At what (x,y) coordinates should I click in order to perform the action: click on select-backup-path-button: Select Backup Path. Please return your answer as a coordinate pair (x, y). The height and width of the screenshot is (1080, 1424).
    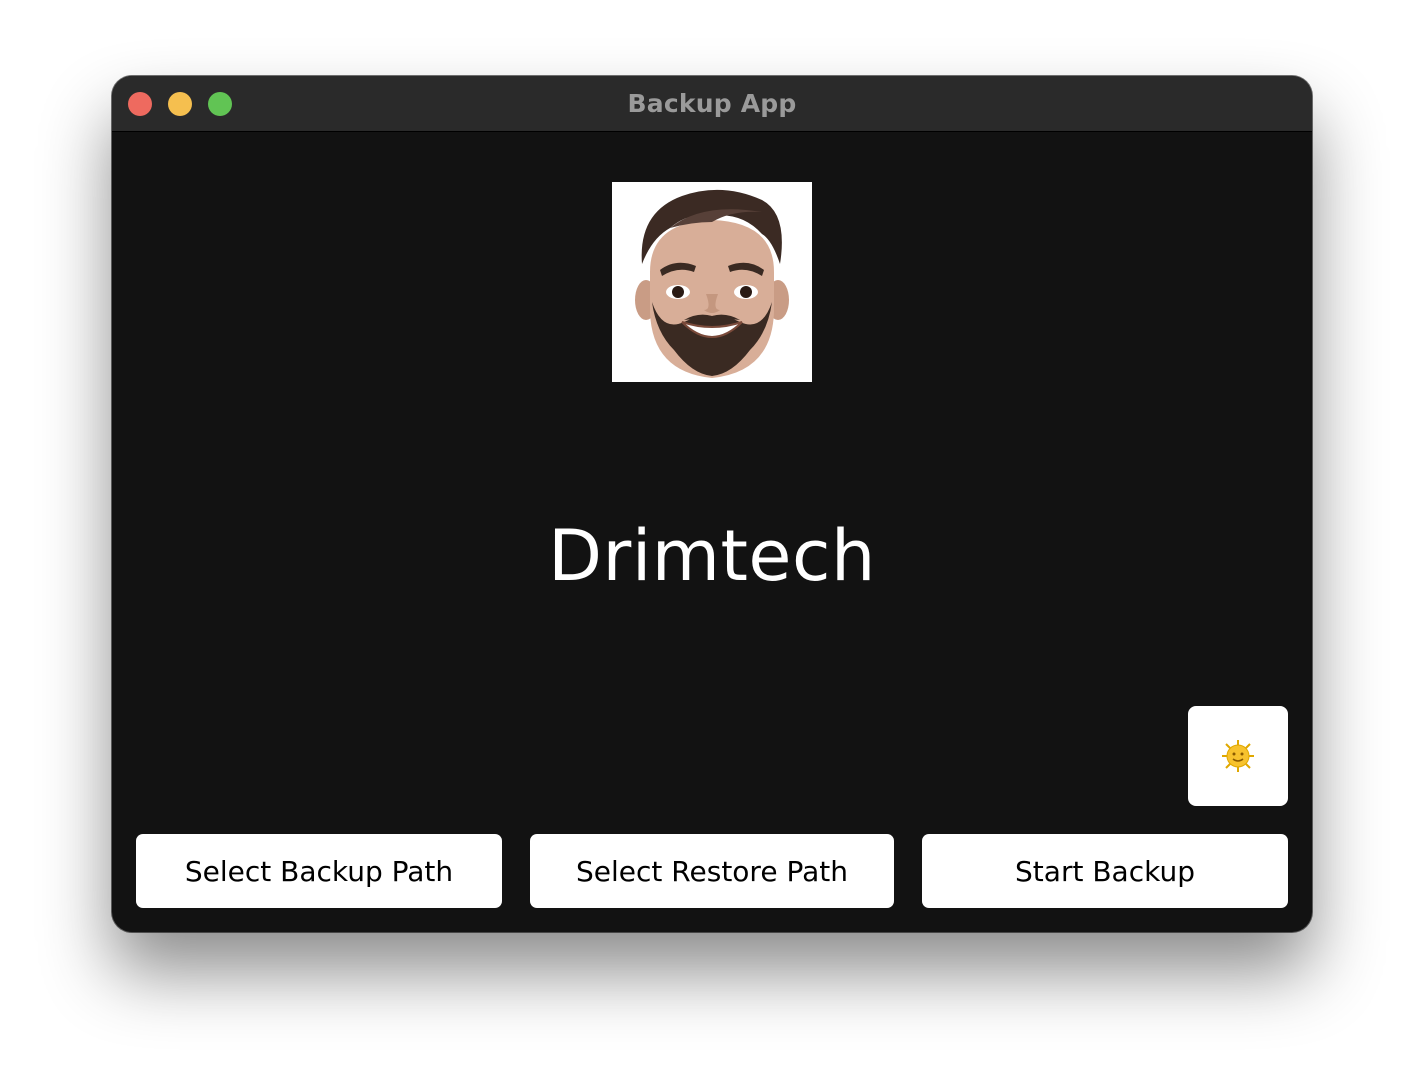
    Looking at the image, I should click on (319, 871).